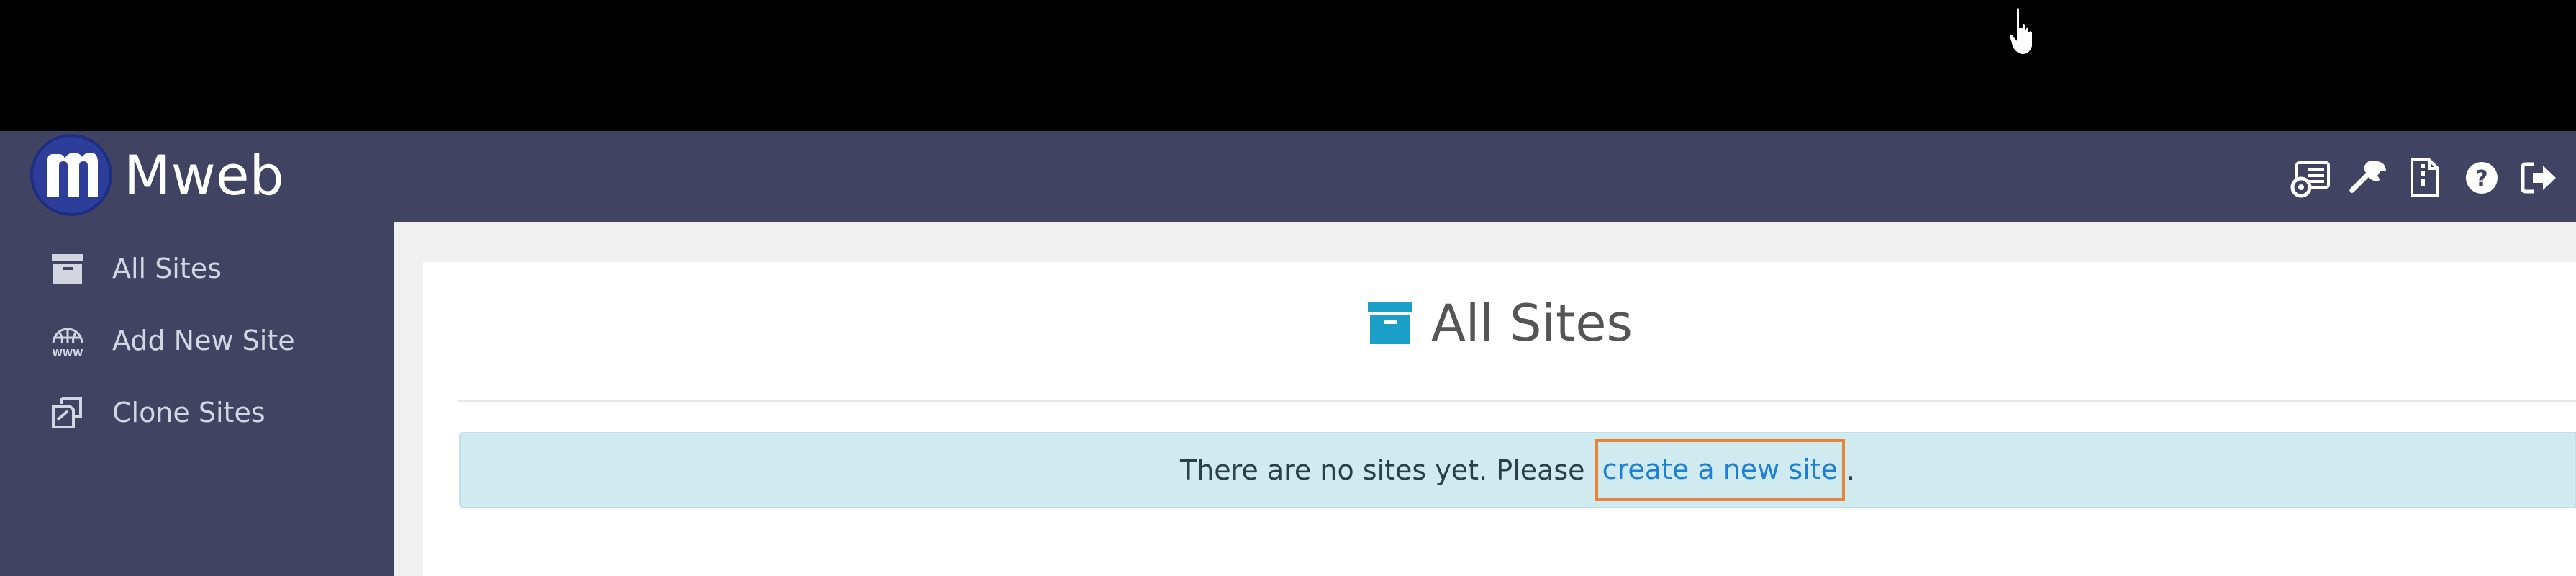  I want to click on sidebar-item-all-sites: All Sites, so click(135, 268).